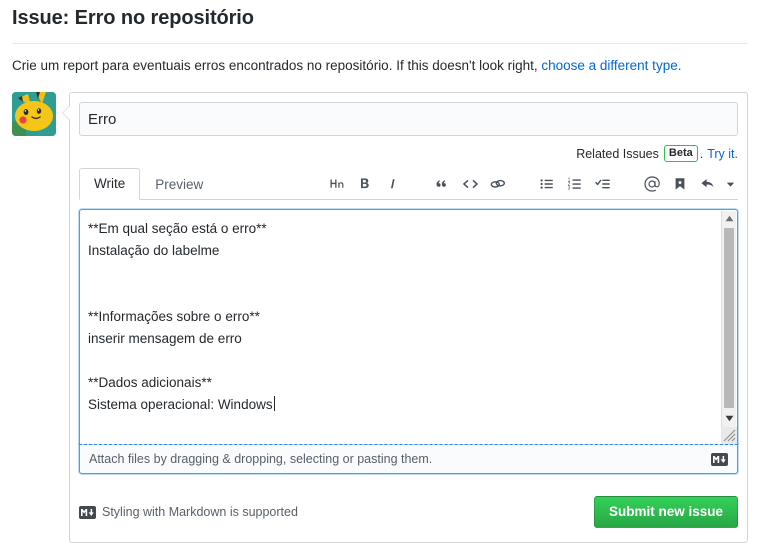 This screenshot has height=556, width=760. Describe the element at coordinates (365, 184) in the screenshot. I see `bold-icon` at that location.